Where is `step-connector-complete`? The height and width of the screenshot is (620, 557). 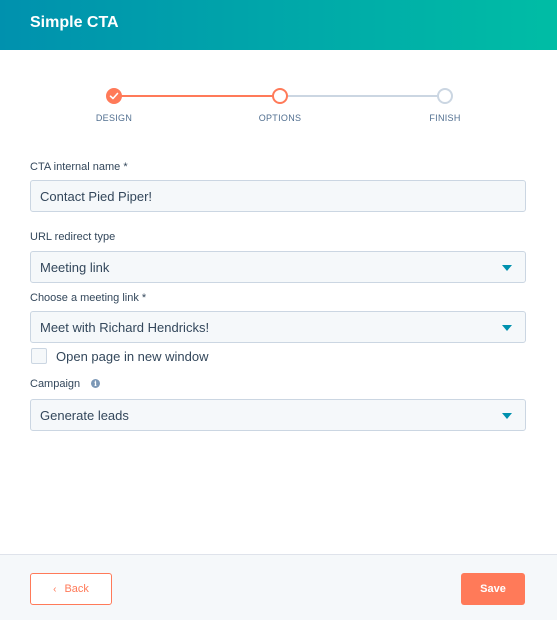
step-connector-complete is located at coordinates (197, 96).